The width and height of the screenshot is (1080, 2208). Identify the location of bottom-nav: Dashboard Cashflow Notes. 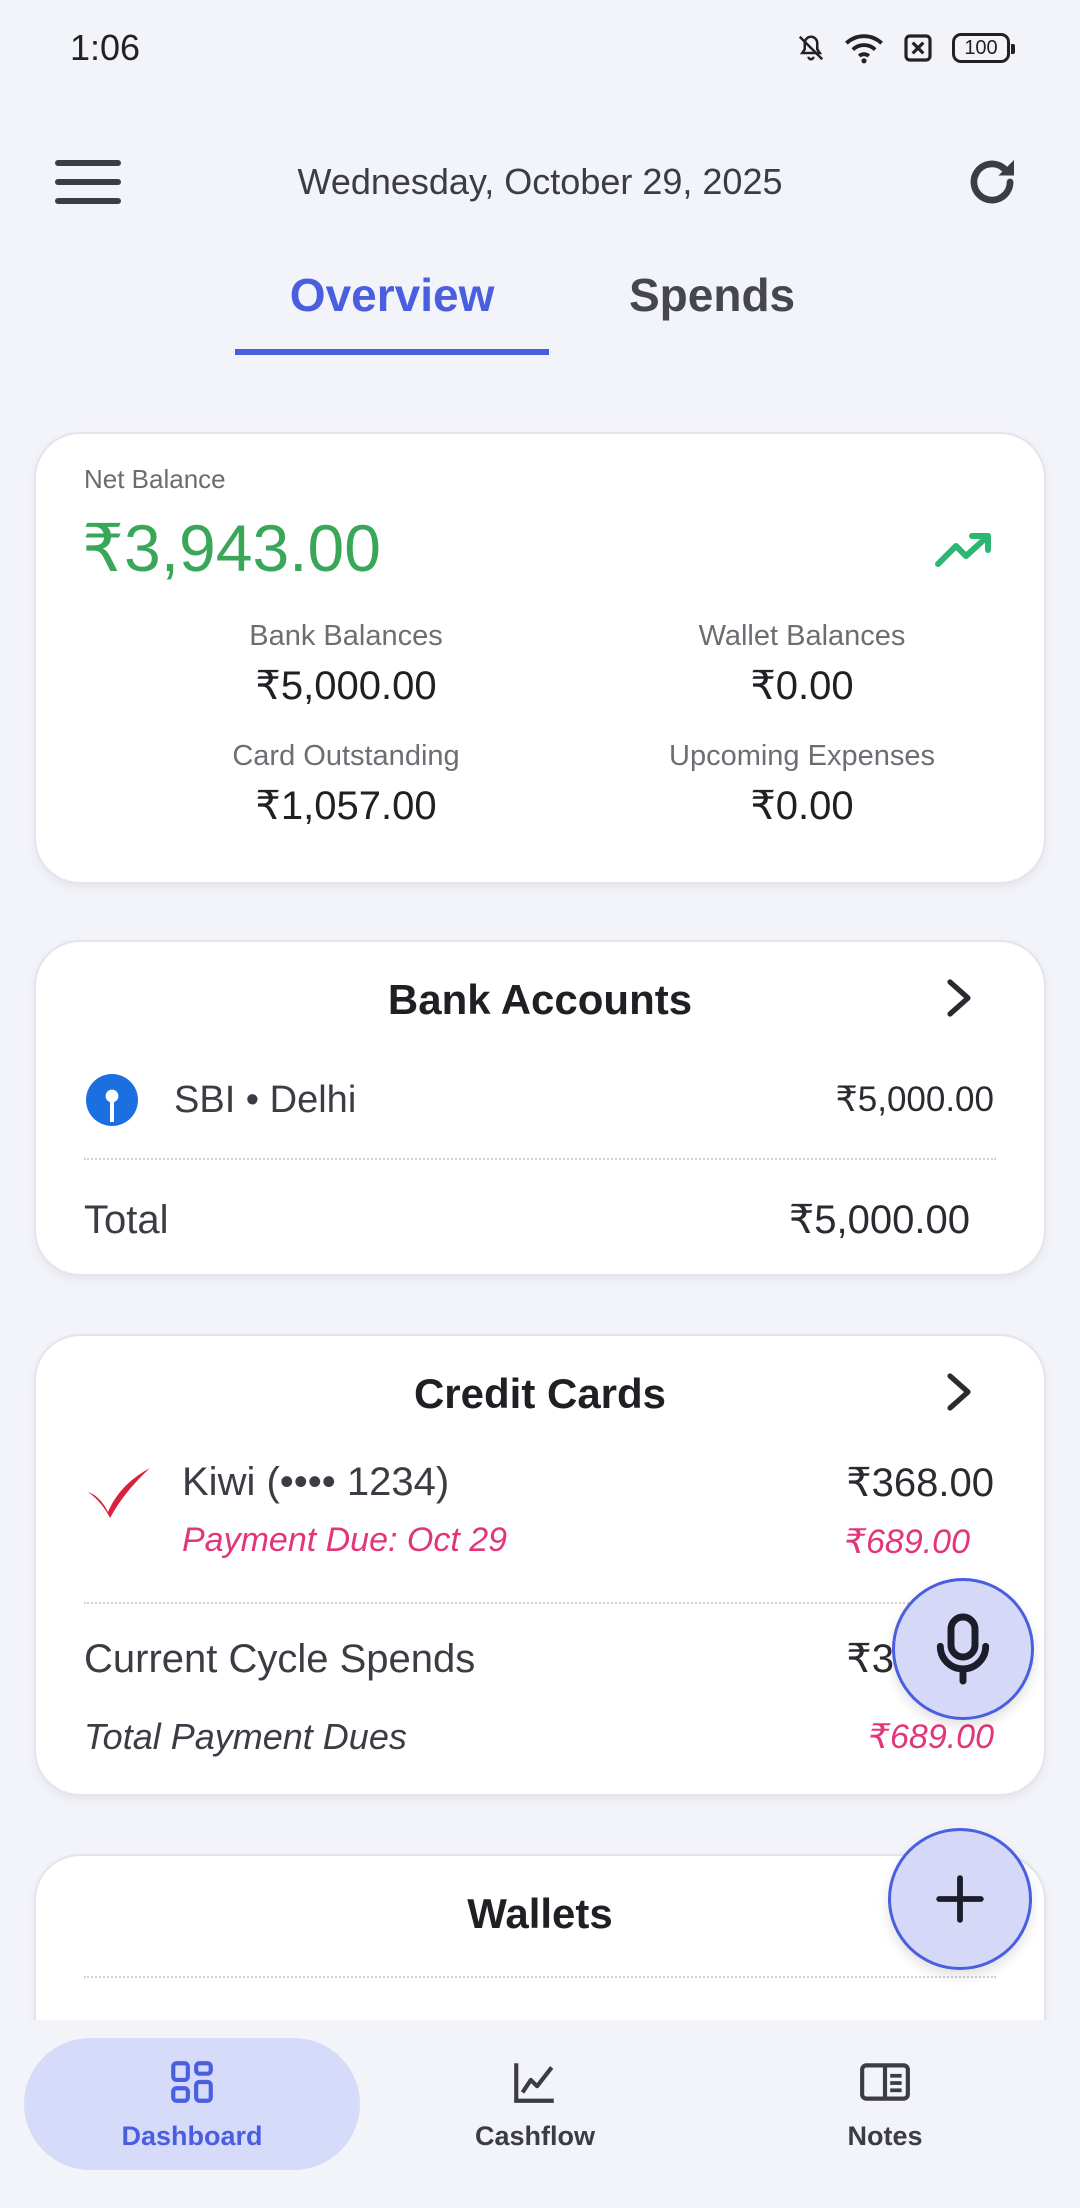
(540, 2114).